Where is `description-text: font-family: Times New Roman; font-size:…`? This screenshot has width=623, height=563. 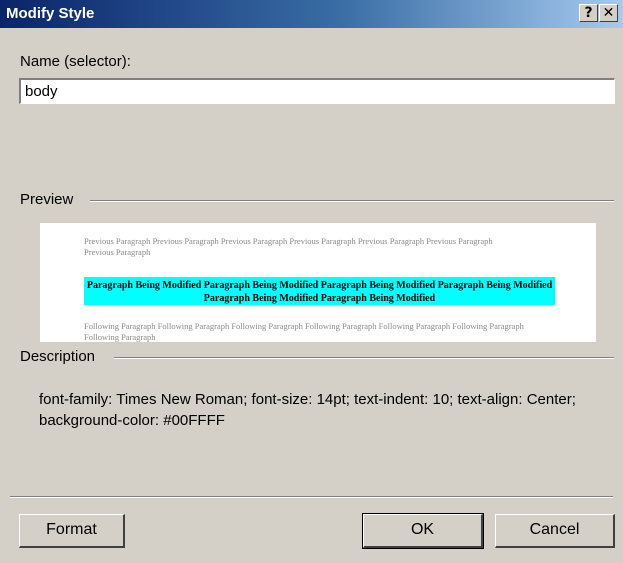 description-text: font-family: Times New Roman; font-size:… is located at coordinates (307, 410).